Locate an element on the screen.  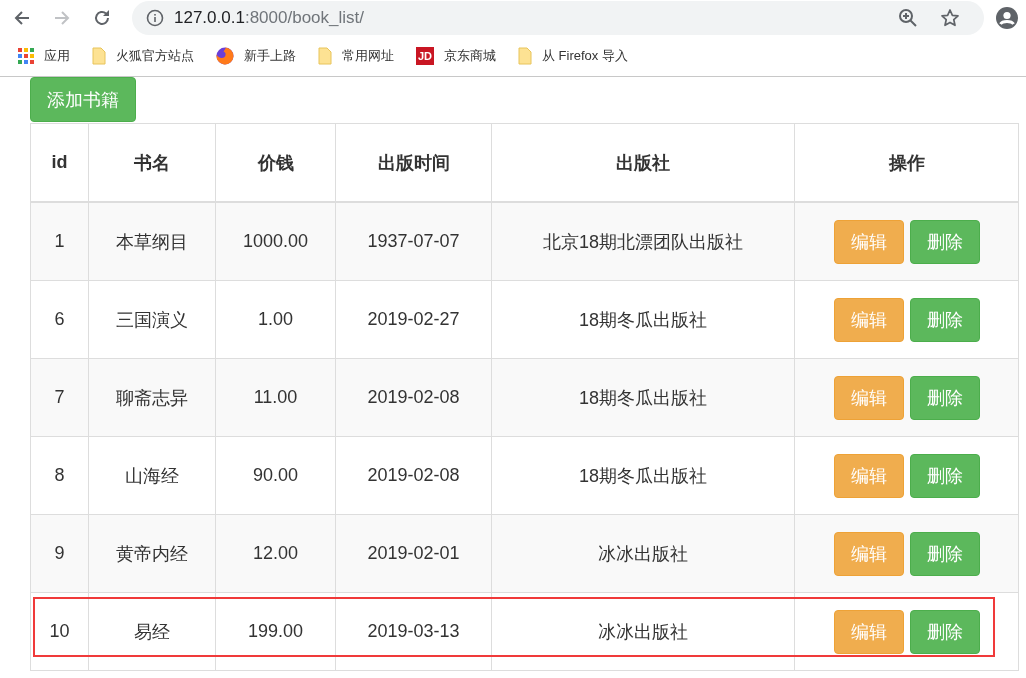
table-cell: 黄帝内经 is located at coordinates (152, 553).